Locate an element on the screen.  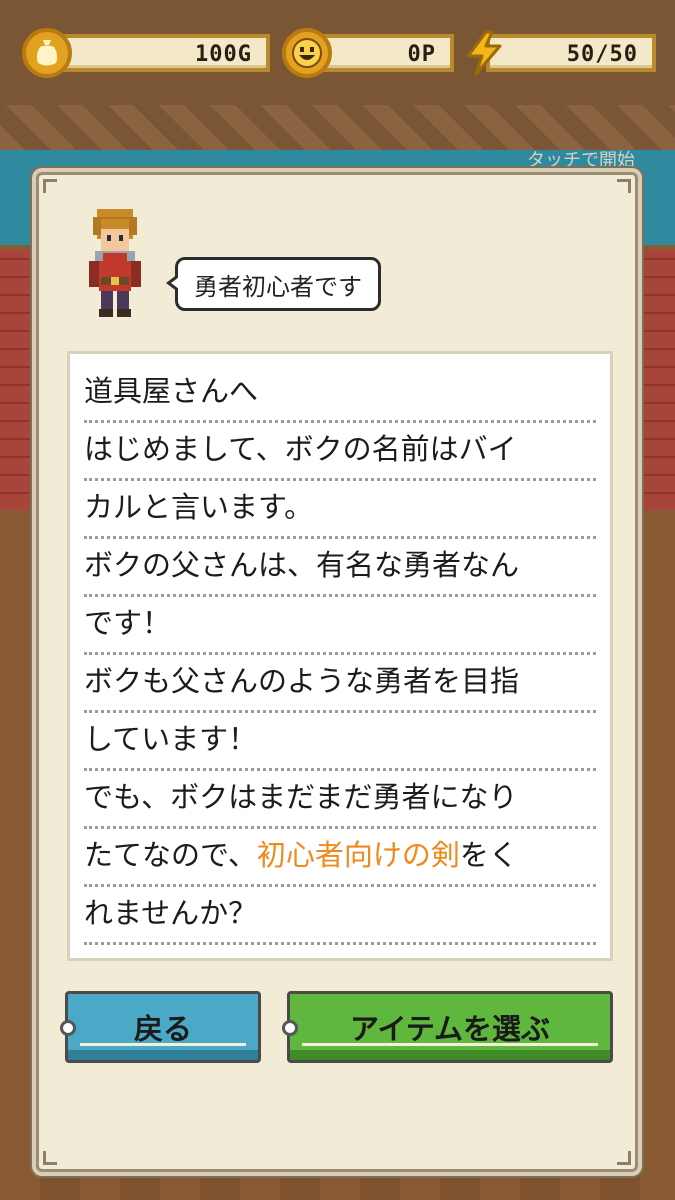
message-line: はじめまして、ボクの名前はバイ is located at coordinates (340, 450).